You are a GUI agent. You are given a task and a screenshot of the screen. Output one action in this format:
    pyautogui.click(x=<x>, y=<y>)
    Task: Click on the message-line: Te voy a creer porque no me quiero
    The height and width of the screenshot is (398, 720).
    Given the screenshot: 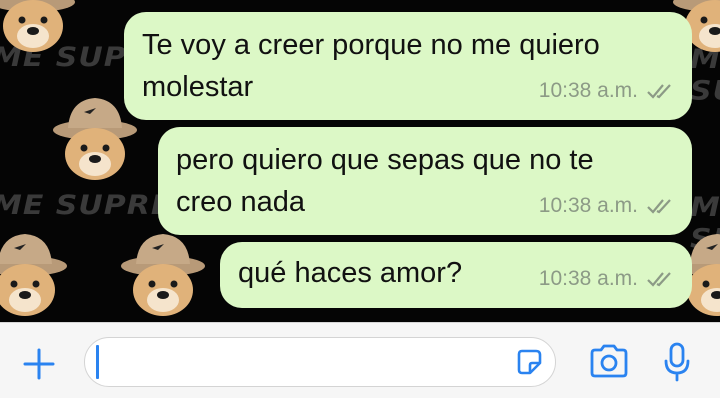 What is the action you would take?
    pyautogui.click(x=371, y=45)
    